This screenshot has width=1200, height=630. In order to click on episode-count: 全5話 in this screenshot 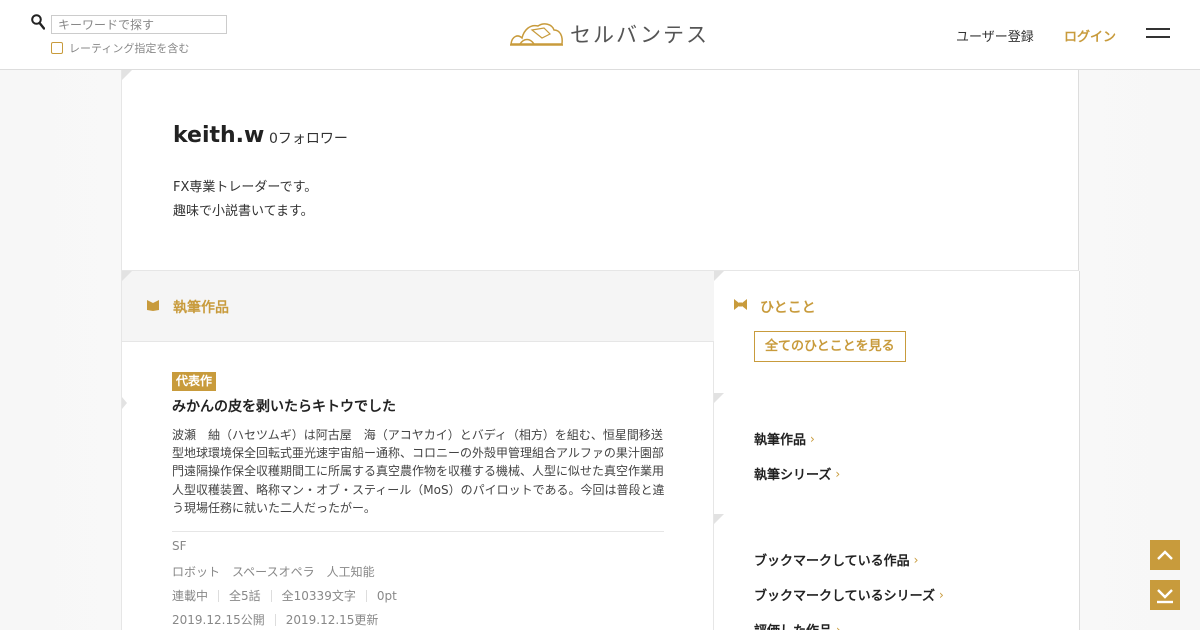, I will do `click(245, 596)`.